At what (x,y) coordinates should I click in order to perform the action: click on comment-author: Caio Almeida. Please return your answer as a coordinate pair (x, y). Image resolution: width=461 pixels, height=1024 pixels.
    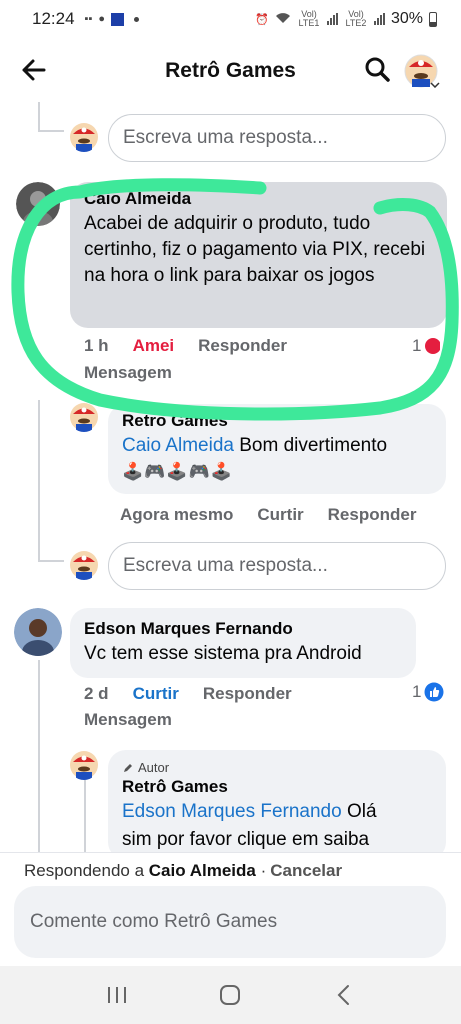
    Looking at the image, I should click on (258, 198).